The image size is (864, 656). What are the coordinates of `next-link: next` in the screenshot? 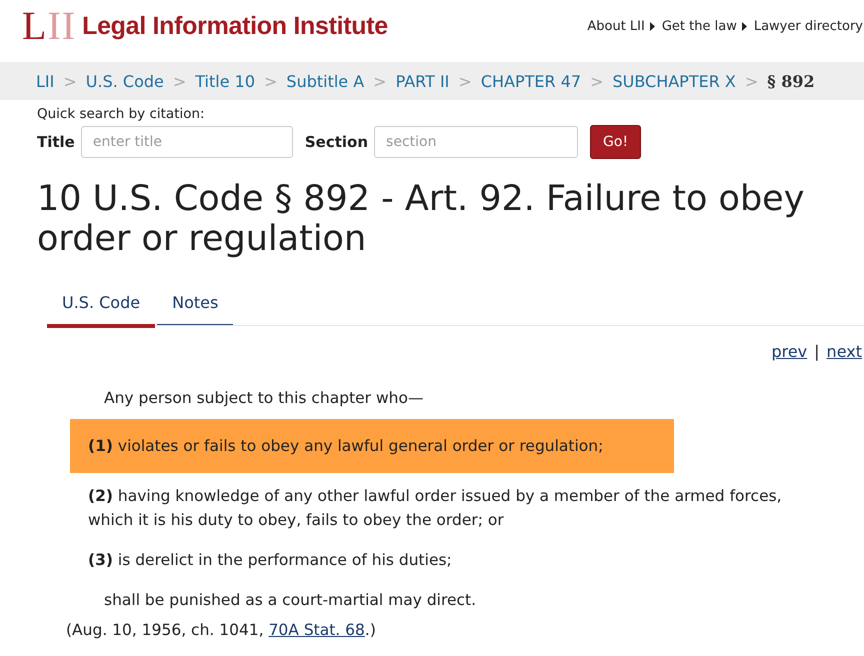 It's located at (844, 351).